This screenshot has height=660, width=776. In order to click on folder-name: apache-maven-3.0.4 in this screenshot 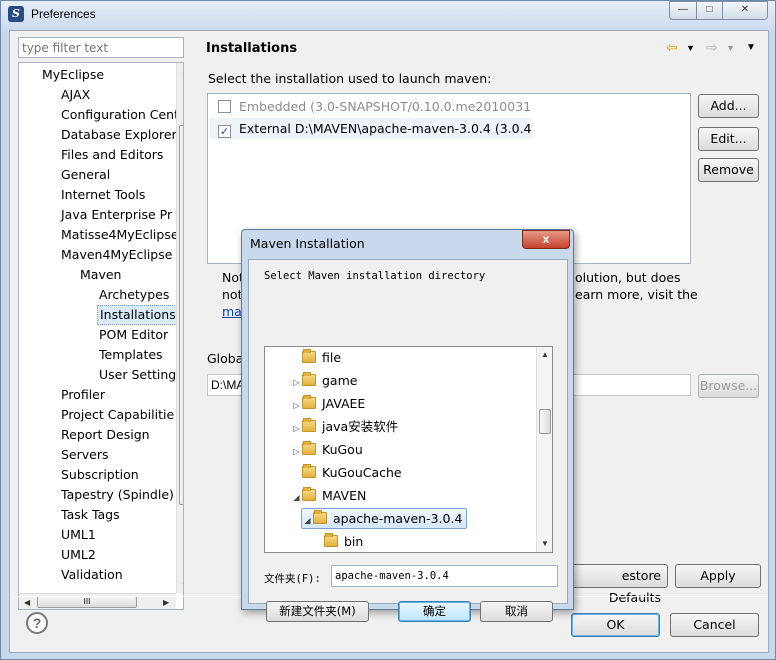, I will do `click(398, 518)`.